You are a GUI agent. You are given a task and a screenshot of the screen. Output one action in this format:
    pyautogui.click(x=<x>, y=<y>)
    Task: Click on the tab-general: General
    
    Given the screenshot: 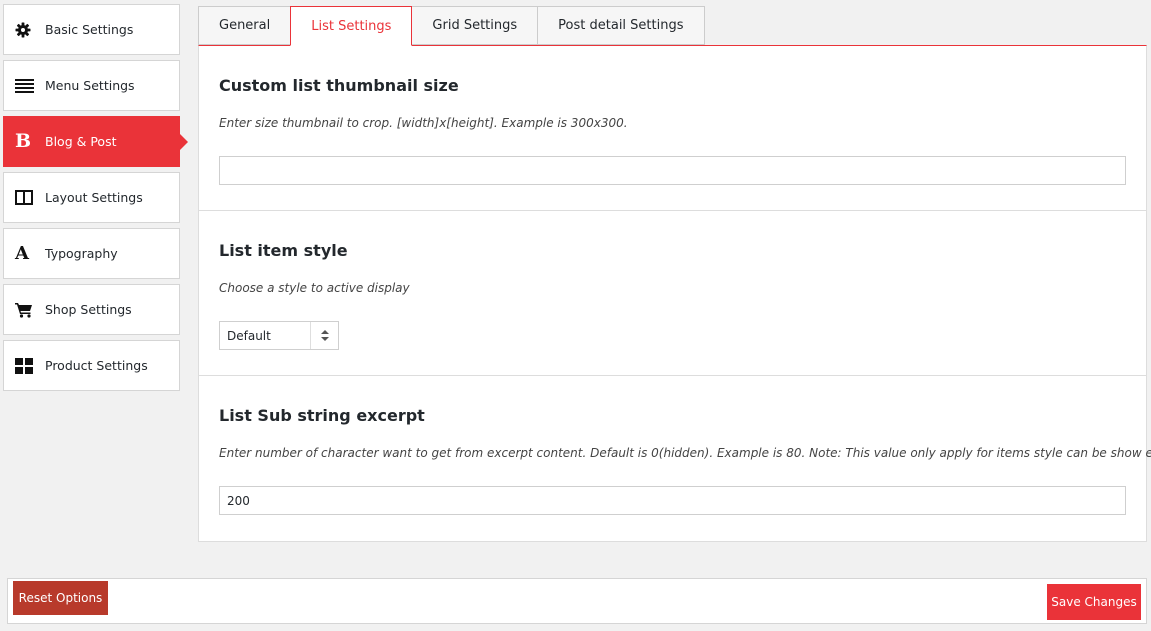 What is the action you would take?
    pyautogui.click(x=245, y=25)
    